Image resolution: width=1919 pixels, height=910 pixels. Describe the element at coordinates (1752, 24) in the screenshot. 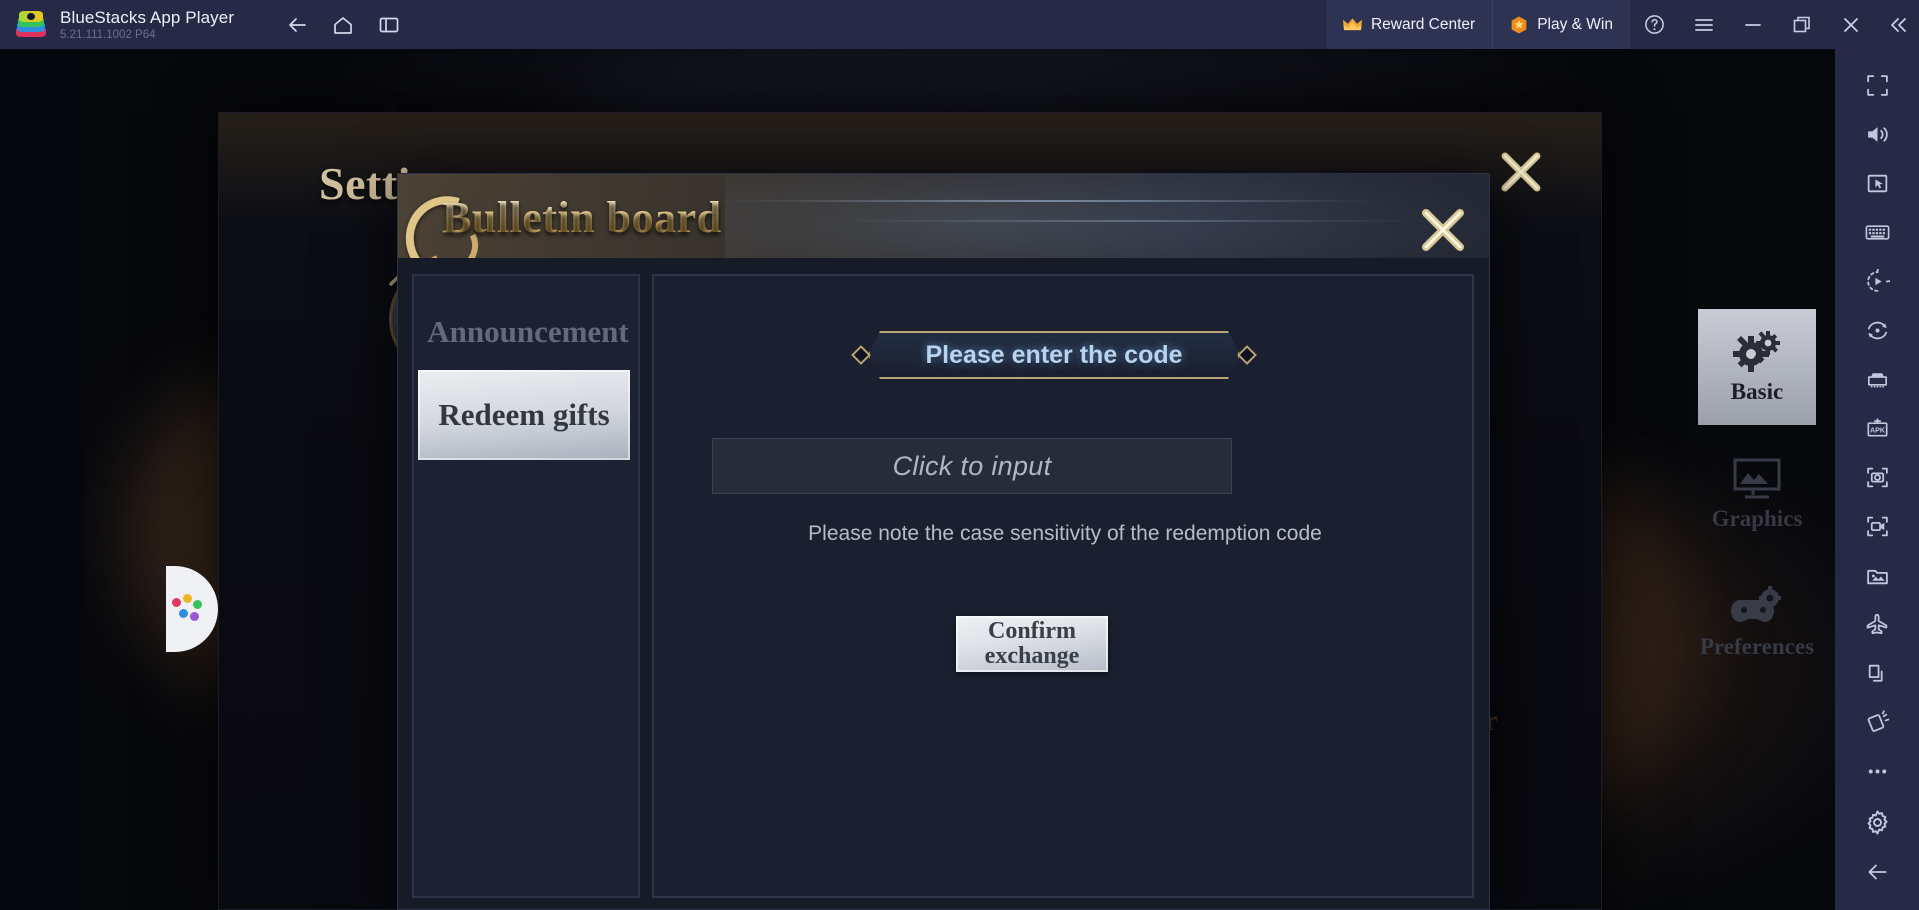

I see `minimize-icon` at that location.